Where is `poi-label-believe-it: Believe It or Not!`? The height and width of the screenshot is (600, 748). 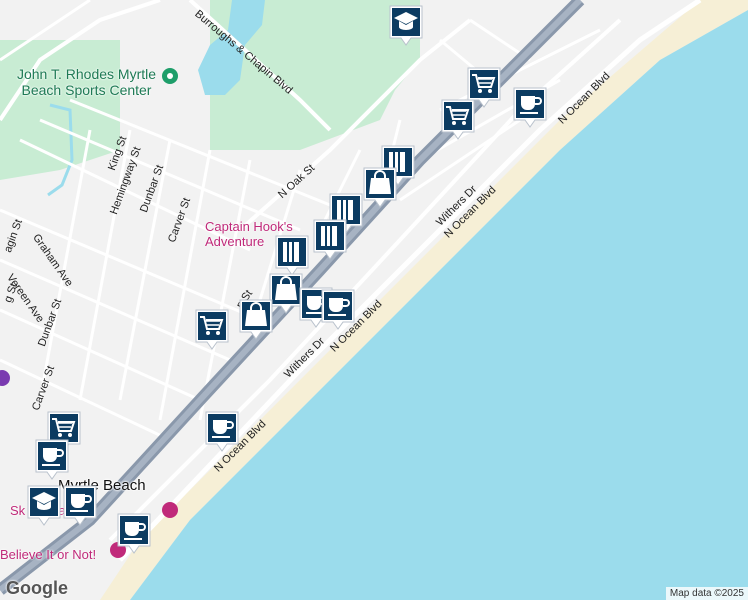
poi-label-believe-it: Believe It or Not! is located at coordinates (48, 554).